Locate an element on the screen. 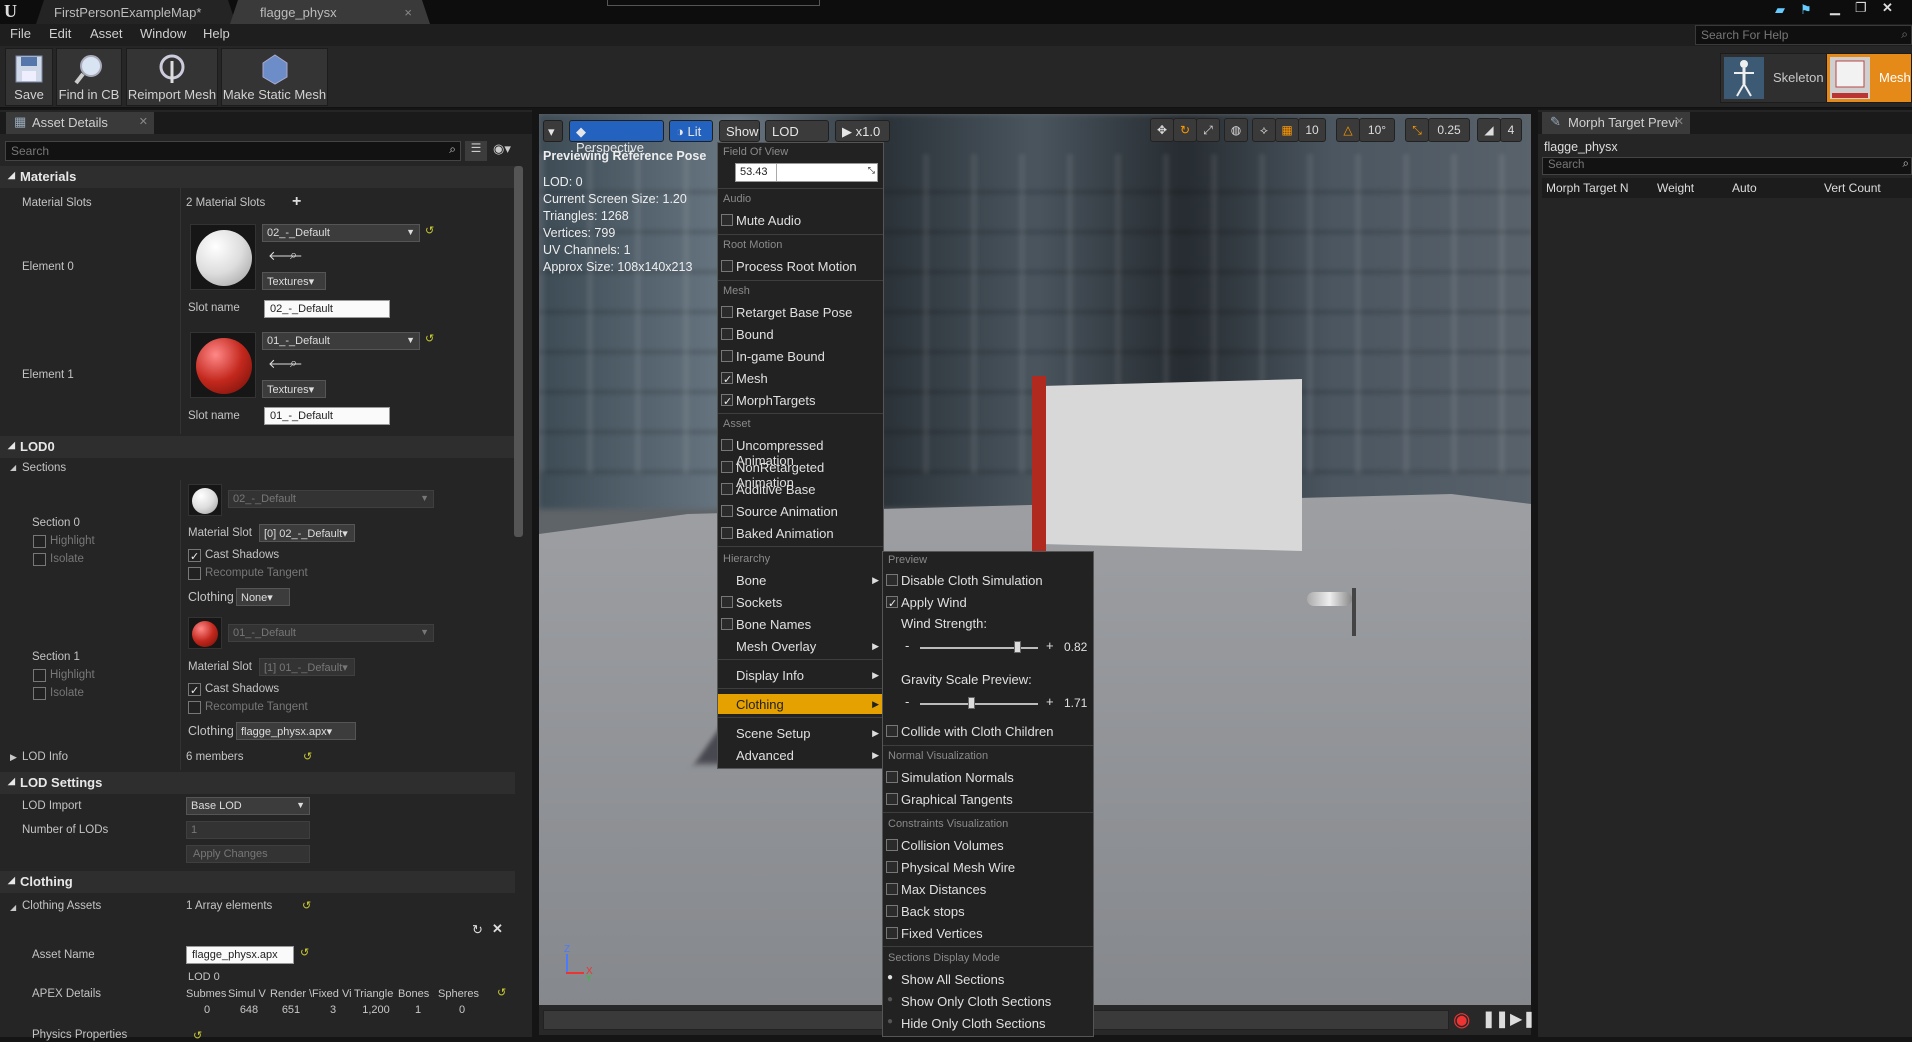 The height and width of the screenshot is (1042, 1912). lod-auto-button: LOD Auto is located at coordinates (797, 137).